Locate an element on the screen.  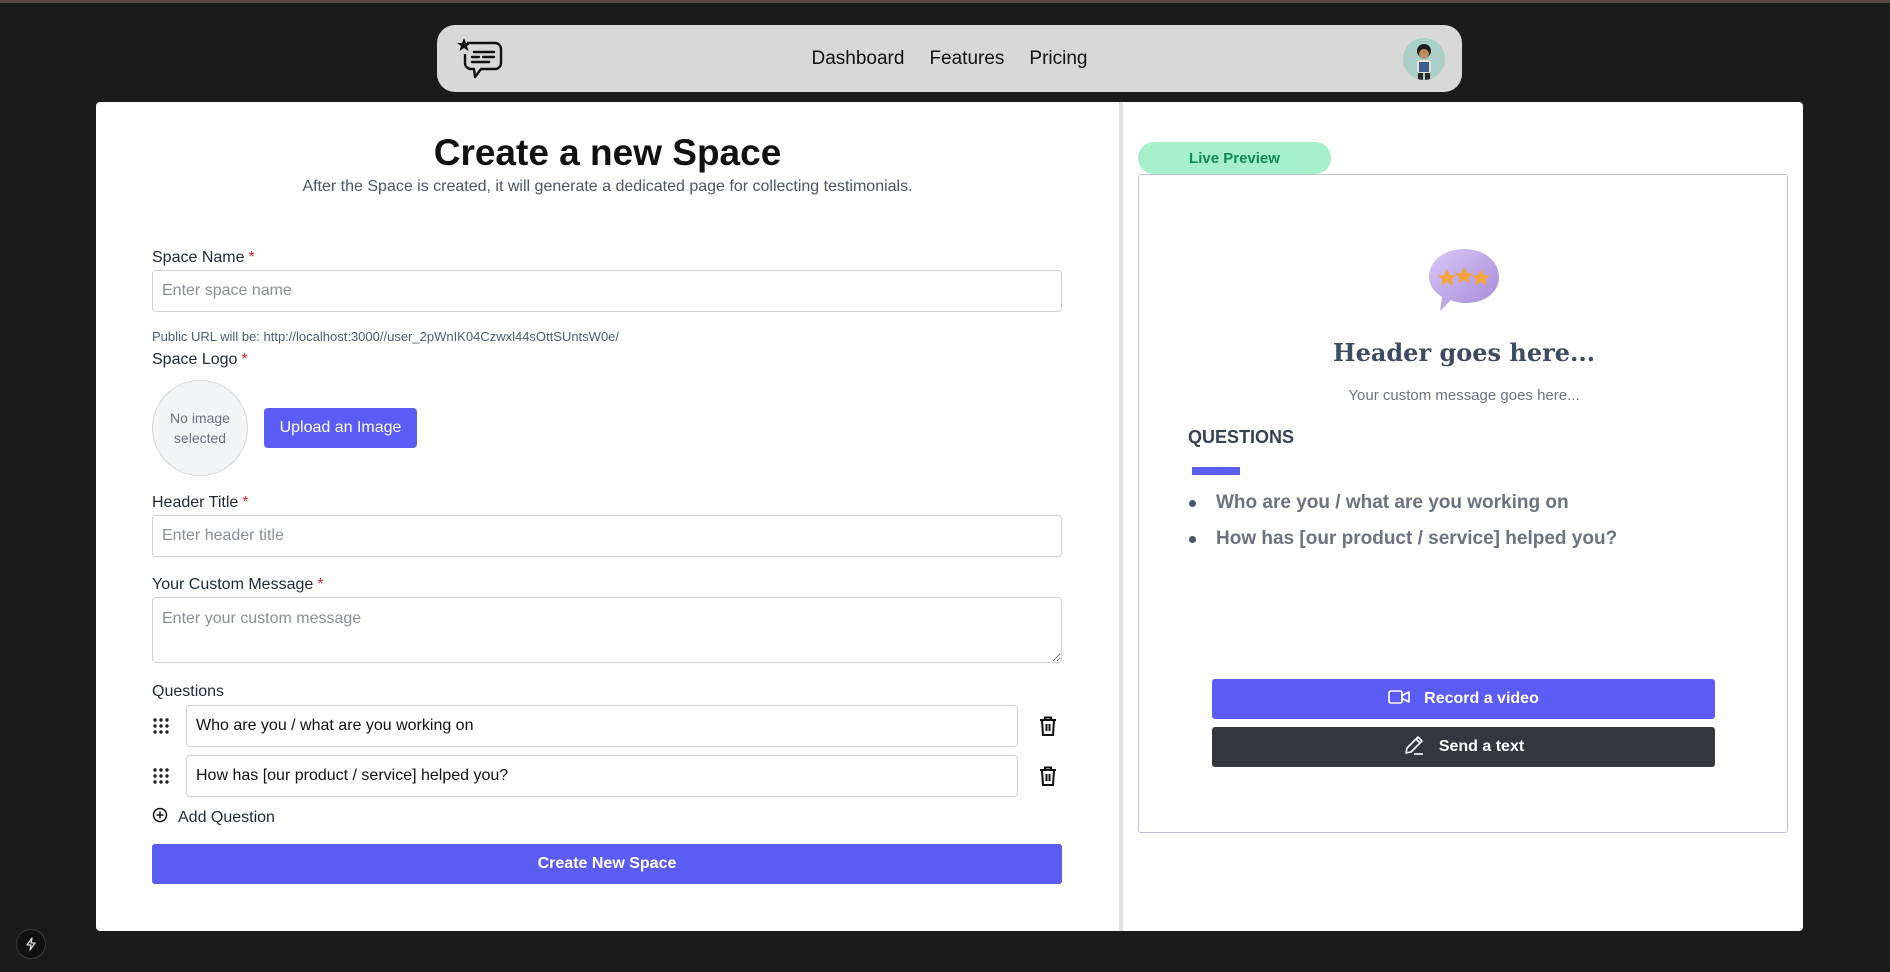
preview-questions-title: QUESTIONS is located at coordinates (1241, 437).